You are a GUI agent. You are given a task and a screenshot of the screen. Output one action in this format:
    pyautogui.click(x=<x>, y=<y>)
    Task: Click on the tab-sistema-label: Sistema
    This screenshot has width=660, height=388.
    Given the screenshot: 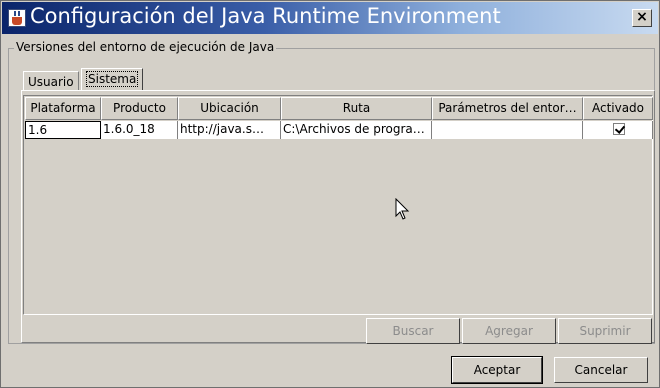 What is the action you would take?
    pyautogui.click(x=112, y=79)
    